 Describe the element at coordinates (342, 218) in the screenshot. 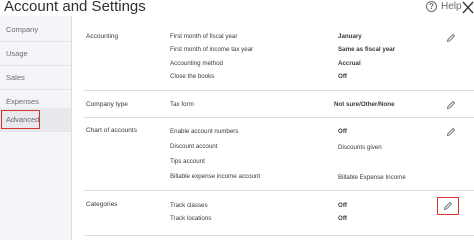

I see `value-track-locations: Off` at that location.